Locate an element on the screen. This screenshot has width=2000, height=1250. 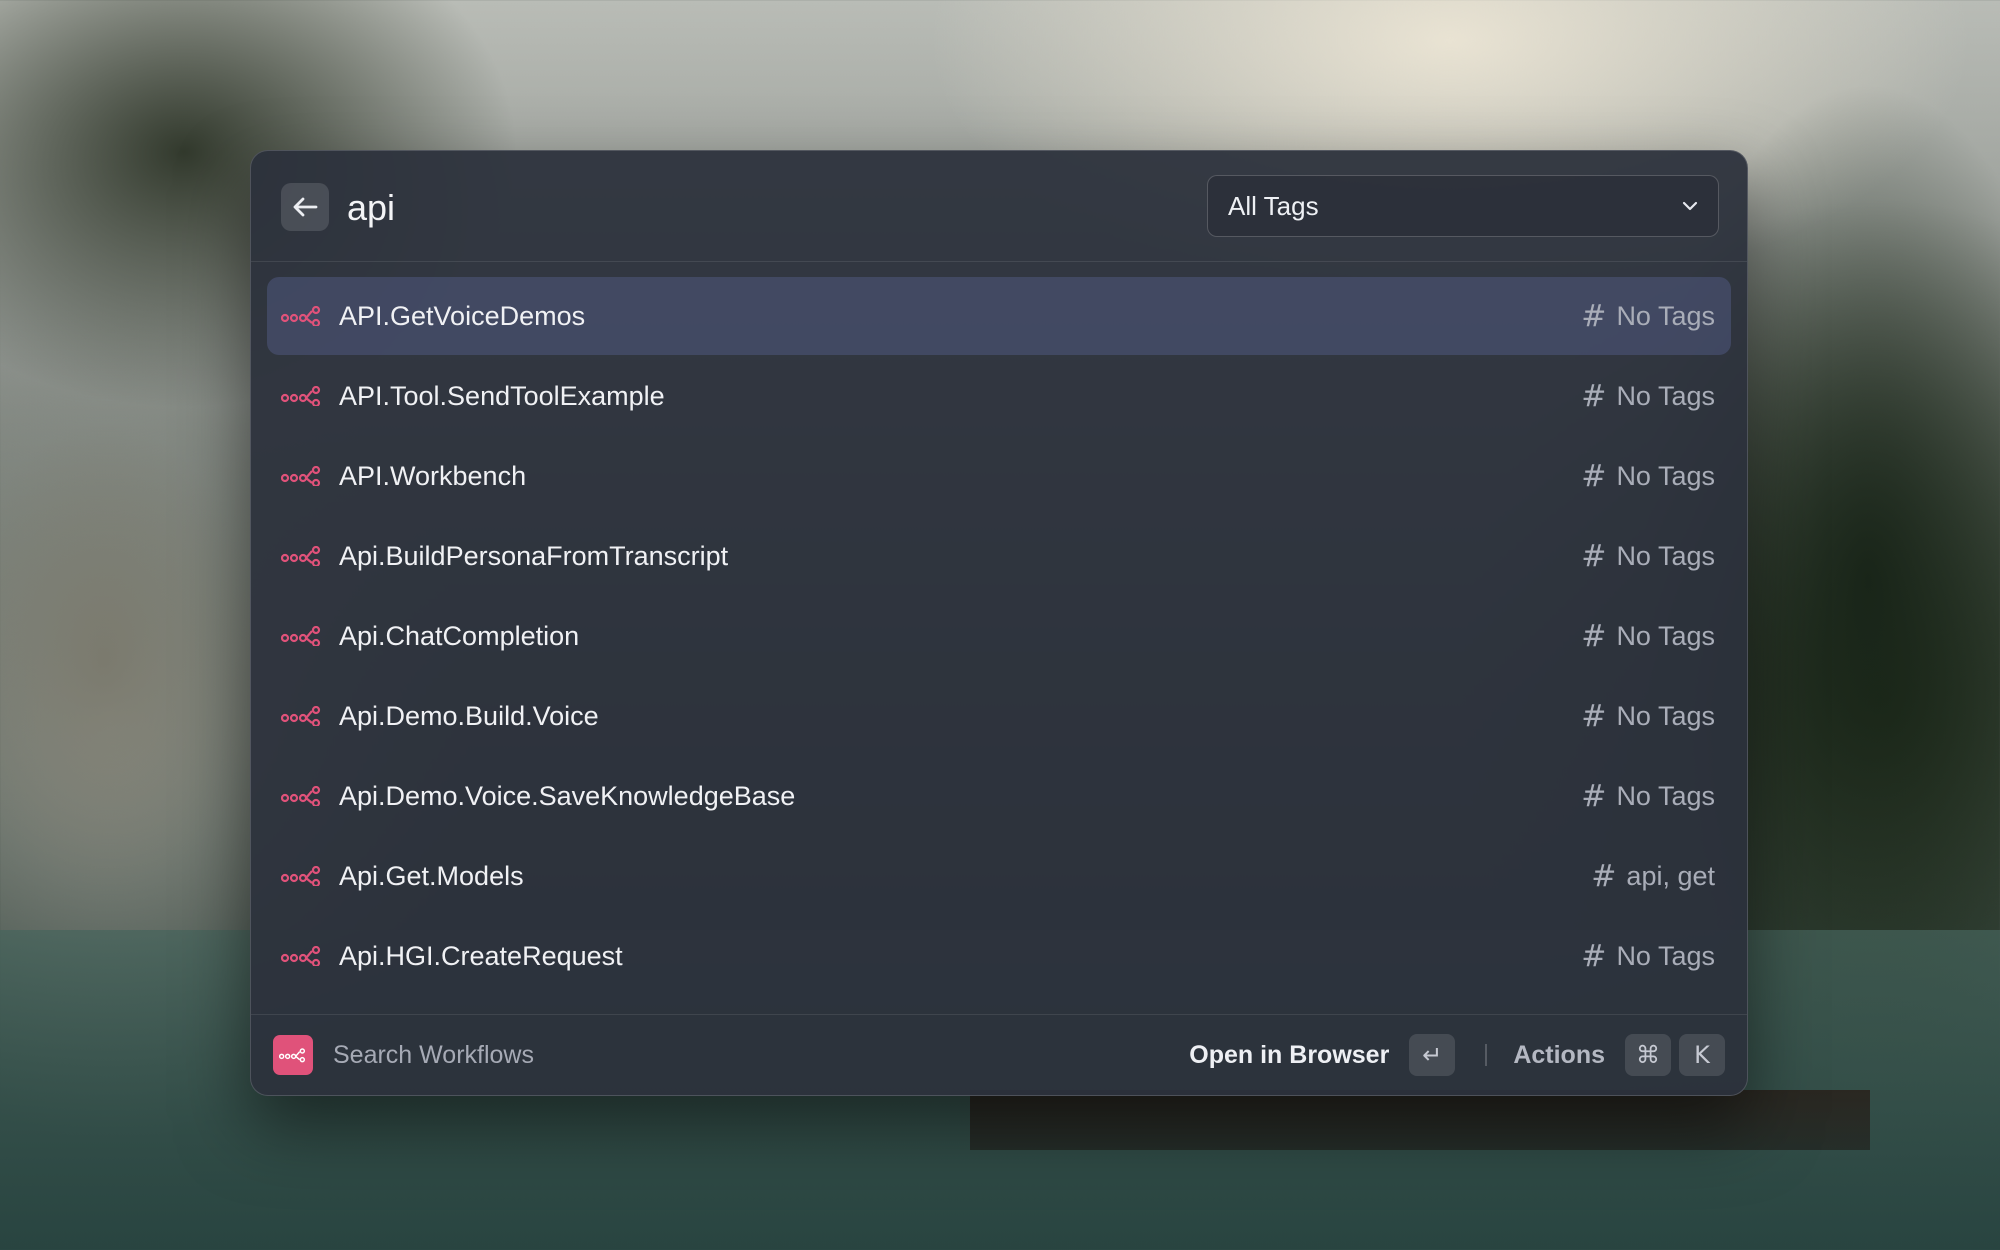
open-in-browser-button: Open in Browser is located at coordinates (1289, 1055).